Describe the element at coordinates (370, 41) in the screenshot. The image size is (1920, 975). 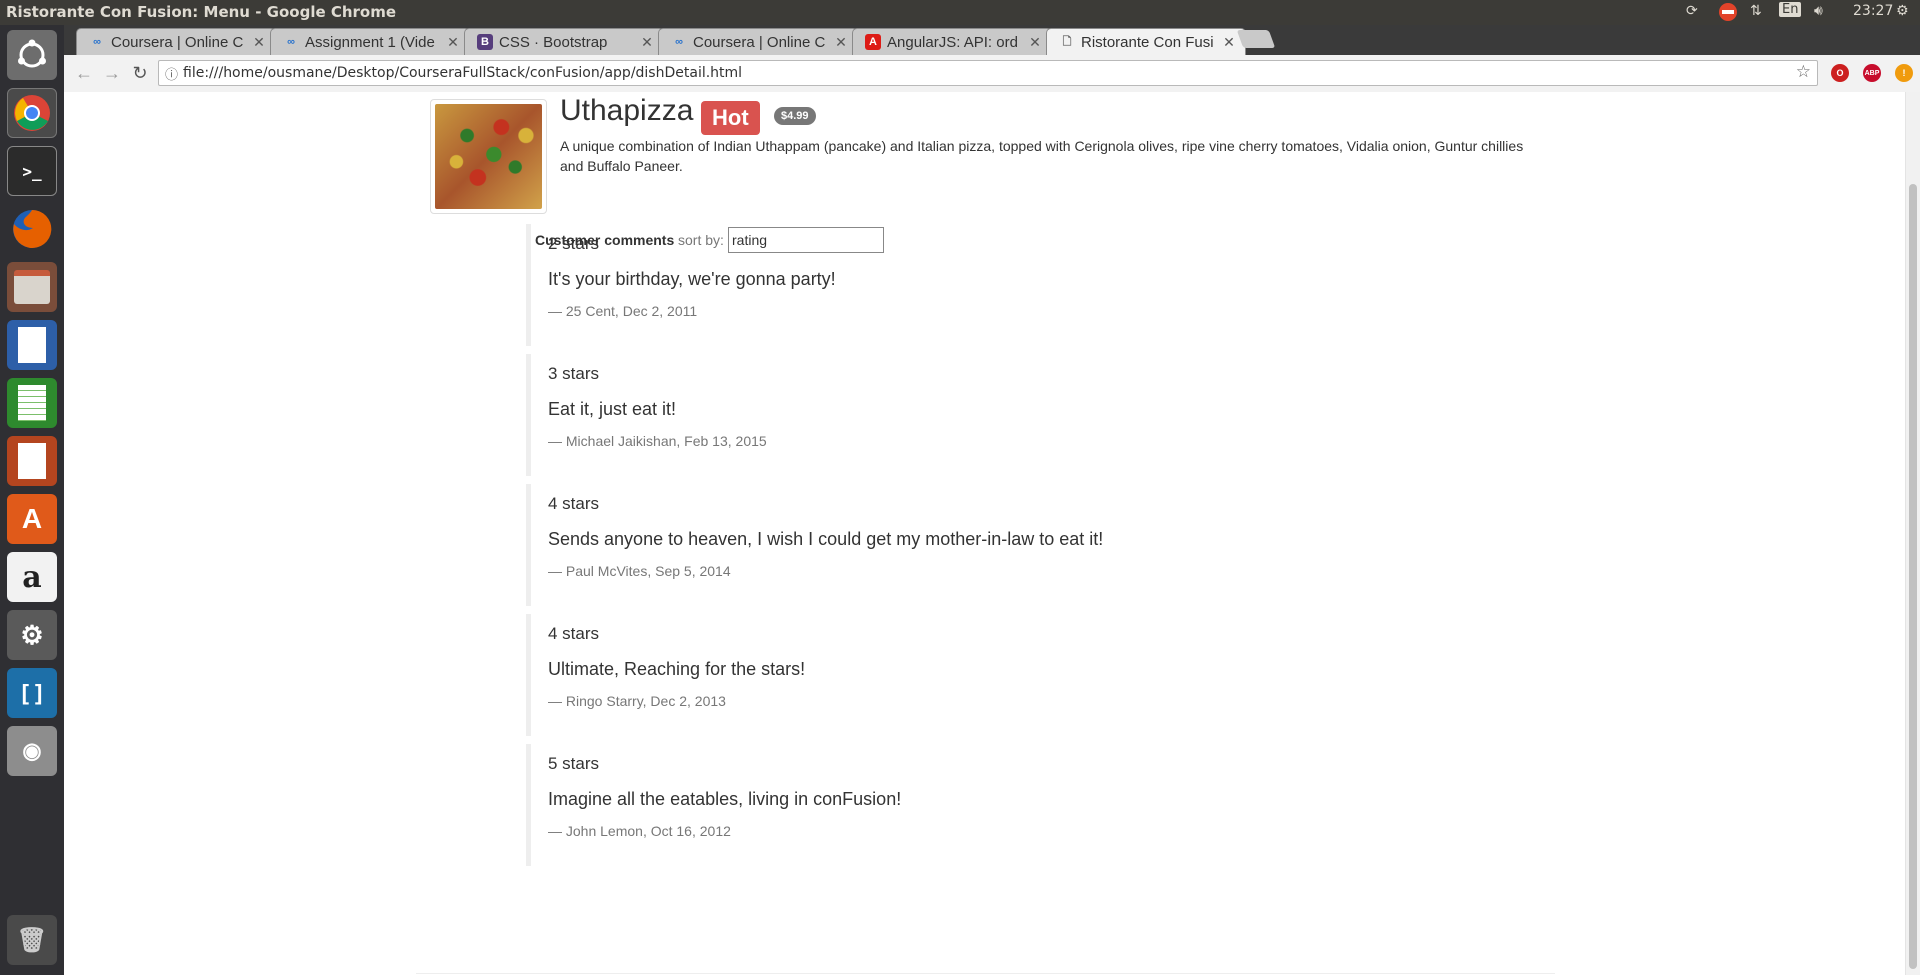
I see `browser-tab: ∞ Assignment 1 (Vide ✕` at that location.